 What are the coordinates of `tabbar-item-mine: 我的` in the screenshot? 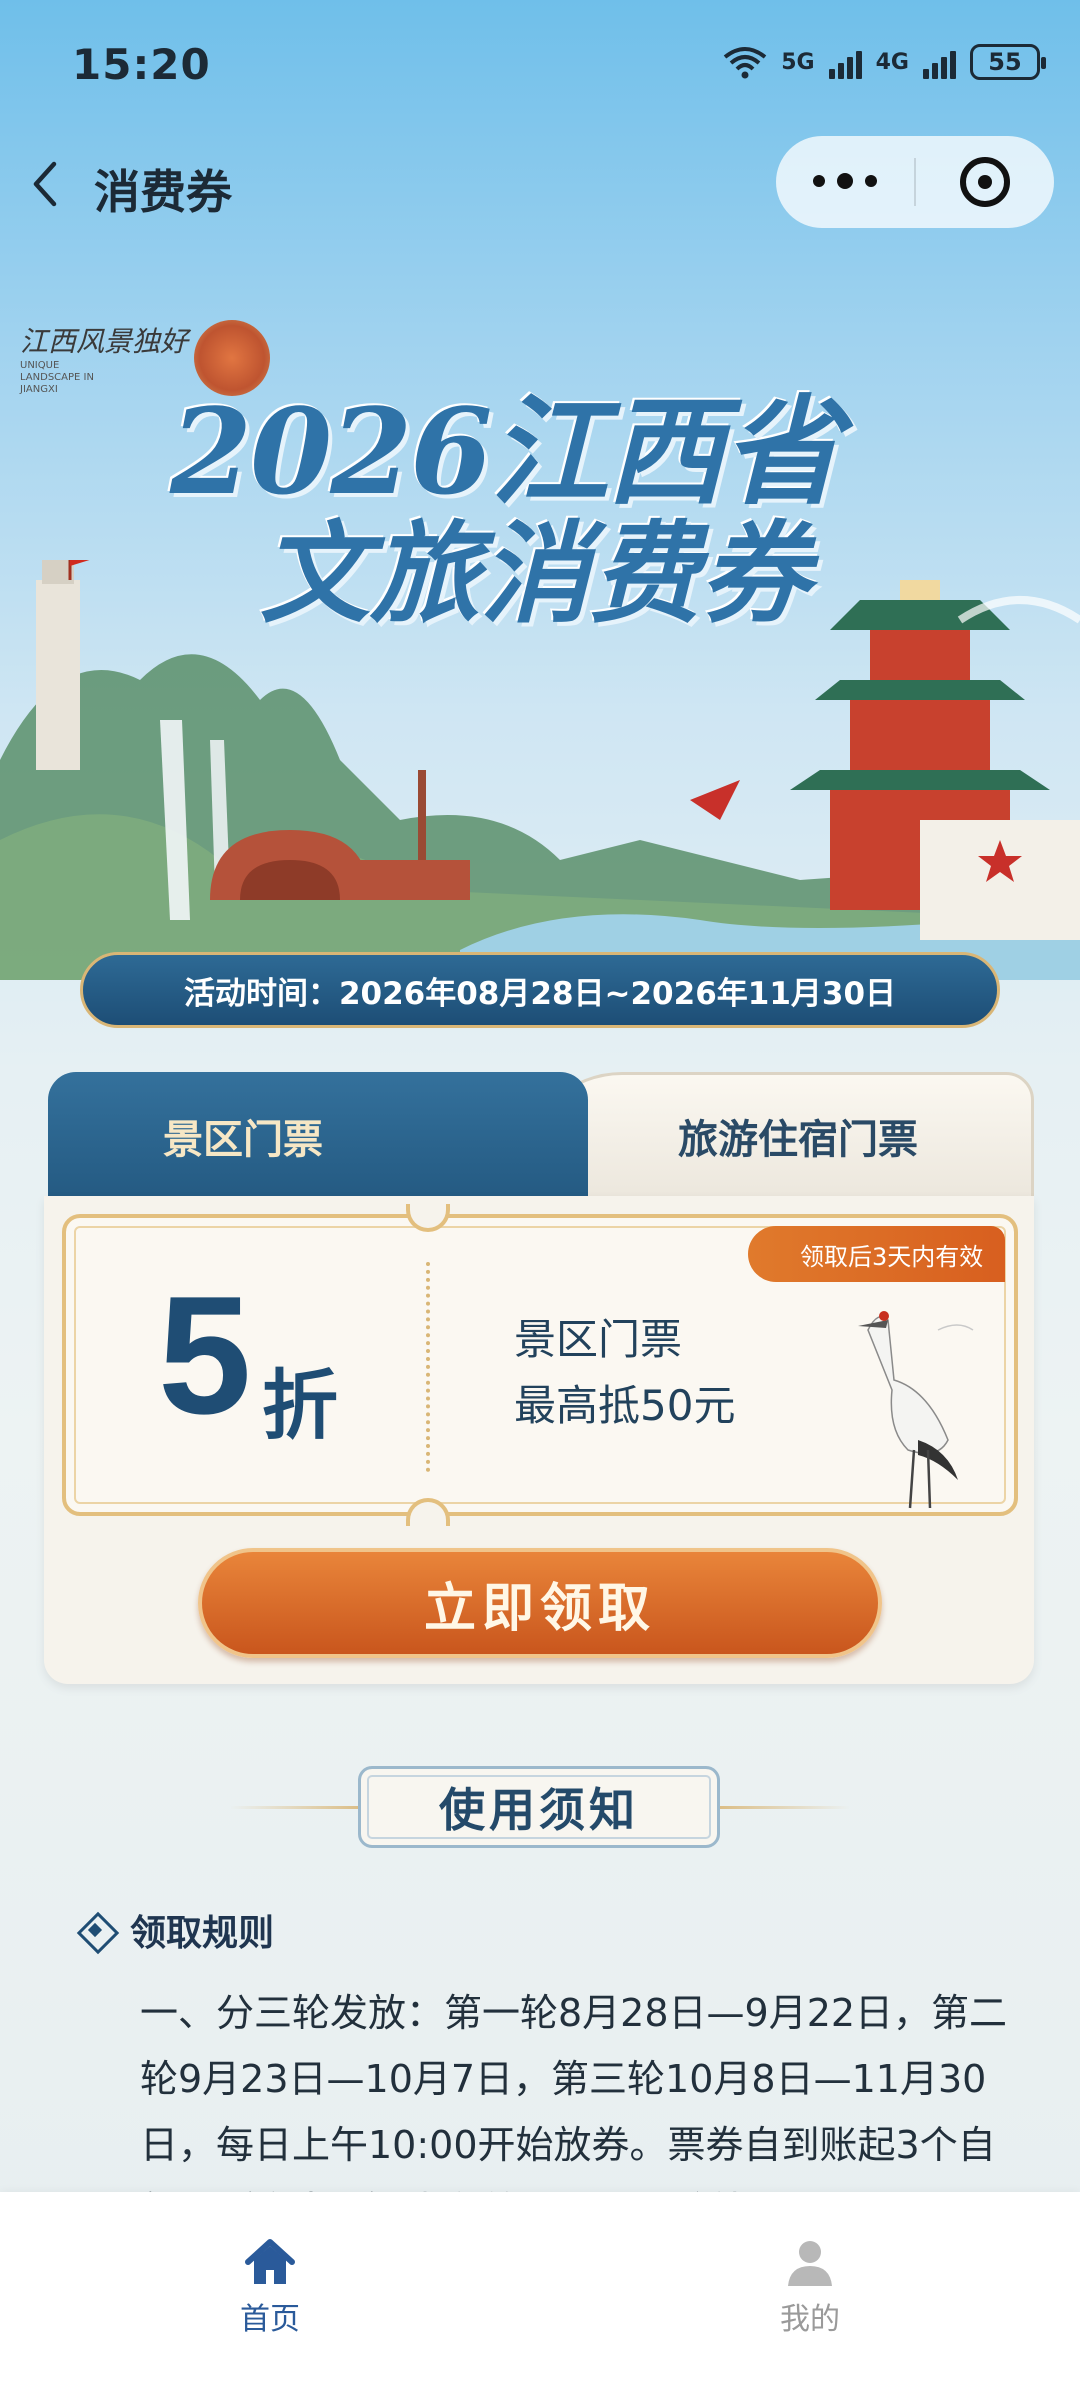 It's located at (810, 2288).